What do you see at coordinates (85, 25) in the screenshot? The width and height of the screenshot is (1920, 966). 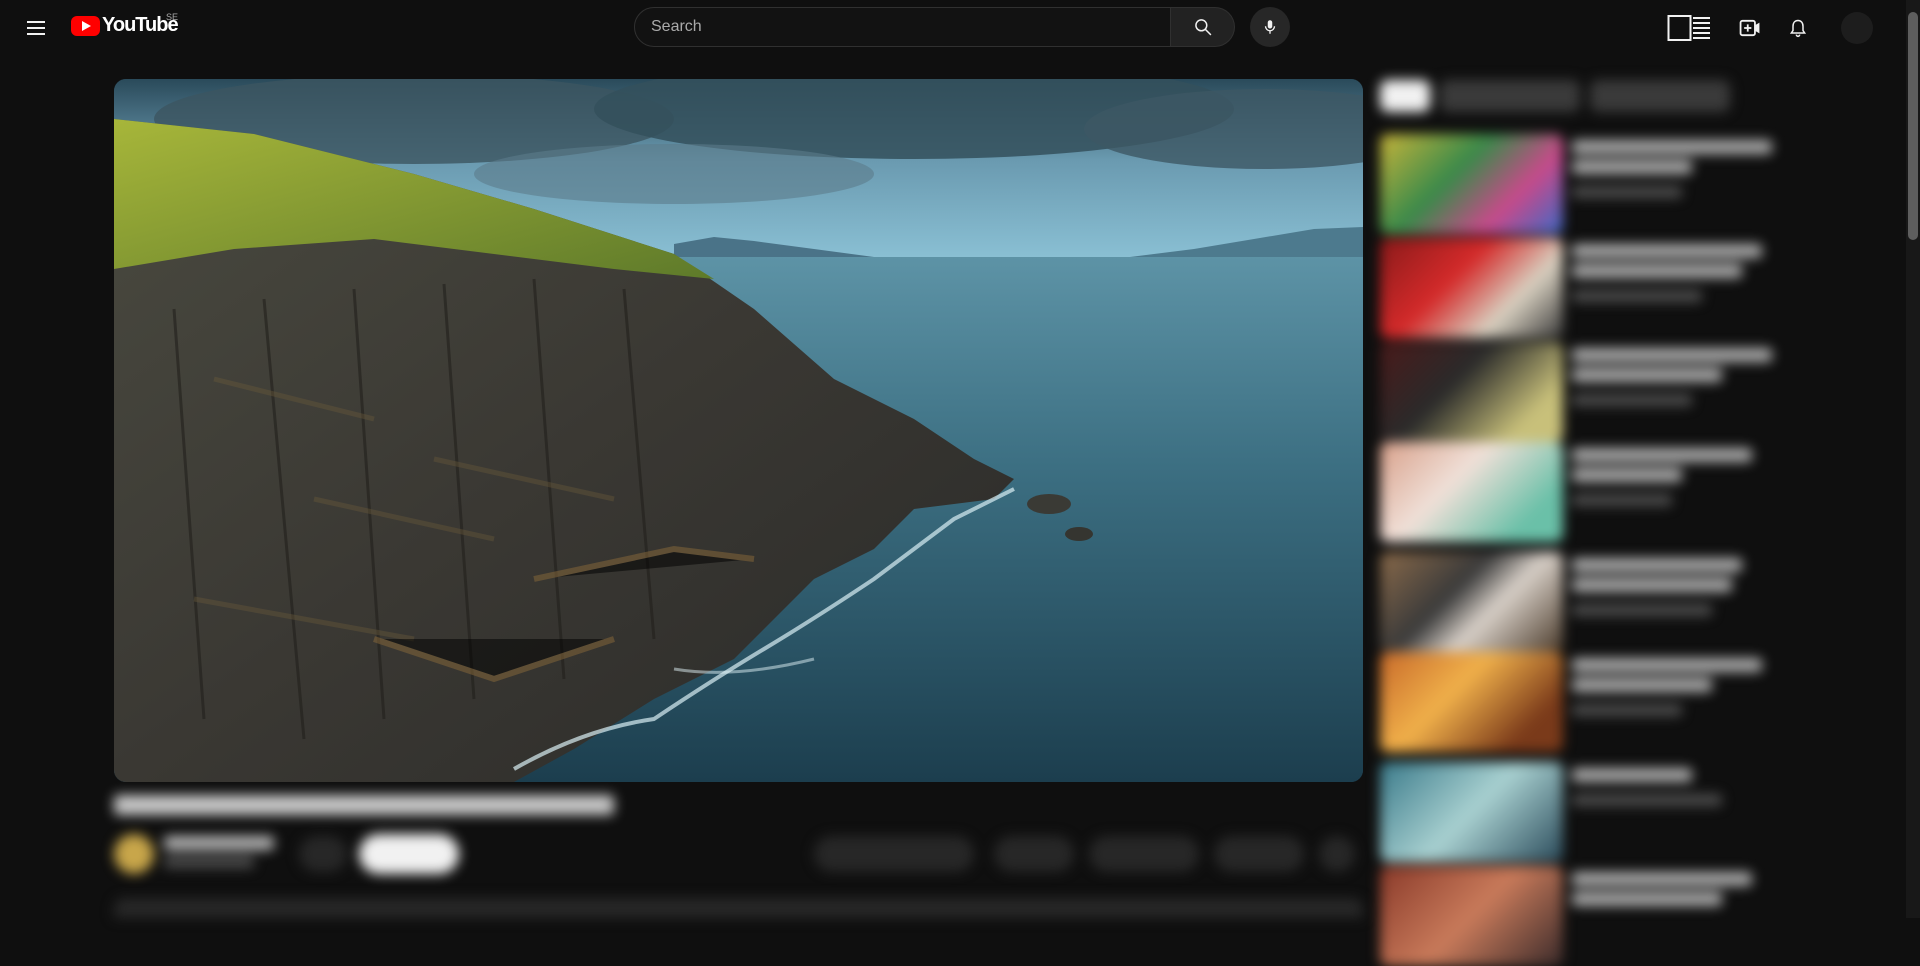 I see `youtube-play-icon` at bounding box center [85, 25].